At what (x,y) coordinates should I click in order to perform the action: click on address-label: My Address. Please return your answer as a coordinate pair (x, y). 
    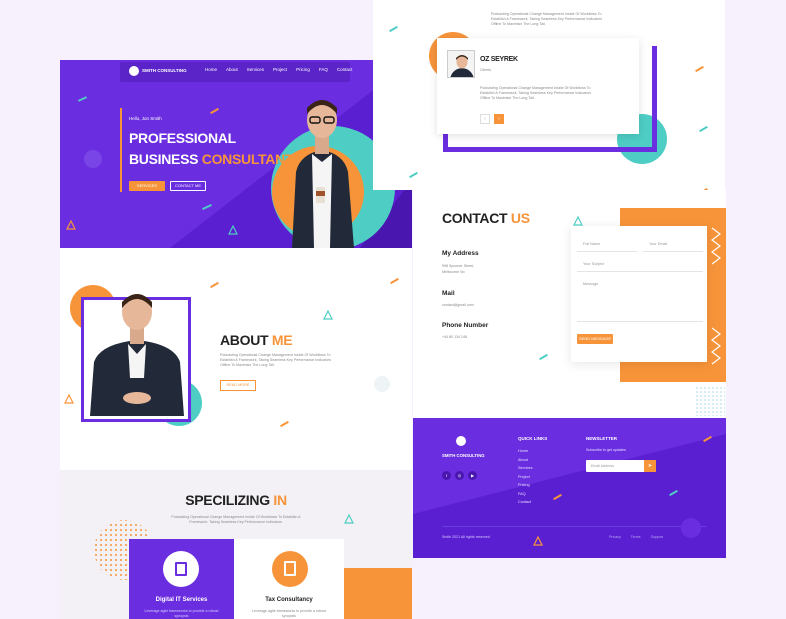
    Looking at the image, I should click on (460, 253).